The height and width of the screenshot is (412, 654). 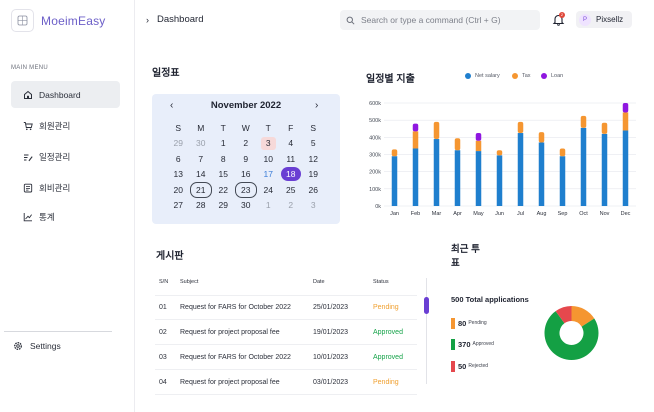 What do you see at coordinates (65, 125) in the screenshot?
I see `sidebar-item-members: 회원관리` at bounding box center [65, 125].